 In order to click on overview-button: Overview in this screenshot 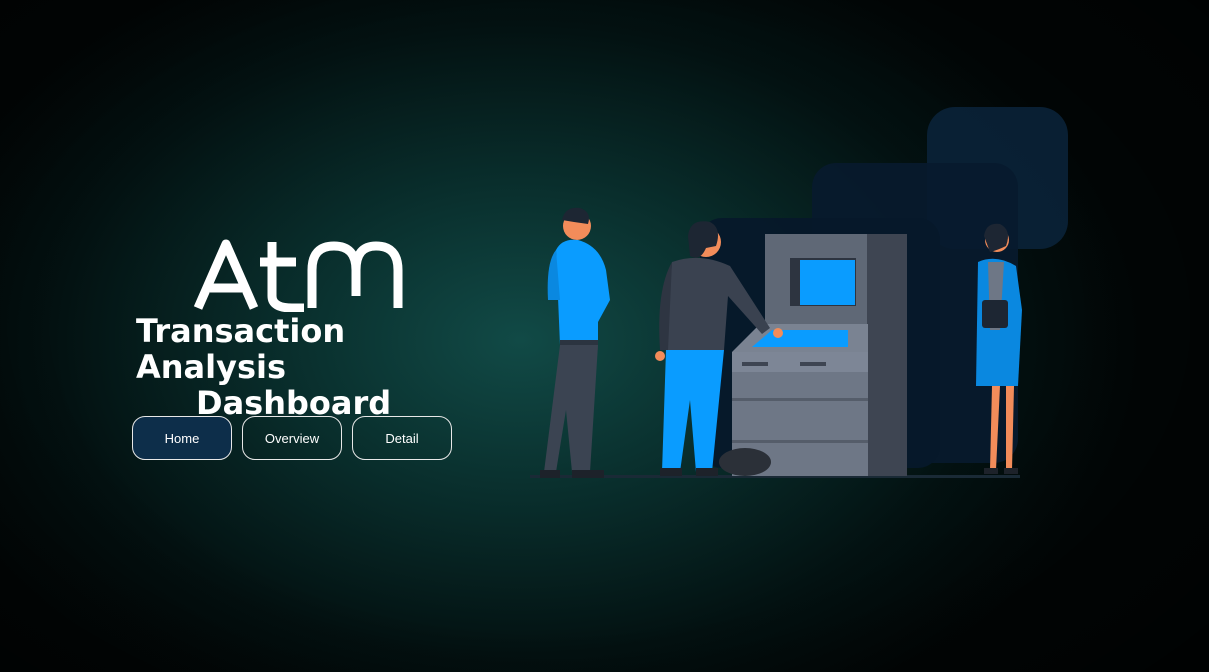, I will do `click(292, 438)`.